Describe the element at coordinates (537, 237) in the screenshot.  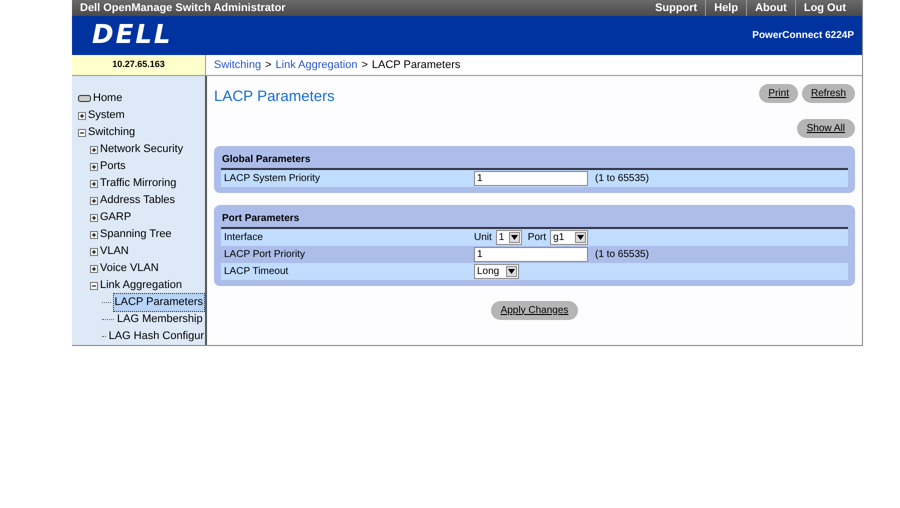
I see `port-label: Port` at that location.